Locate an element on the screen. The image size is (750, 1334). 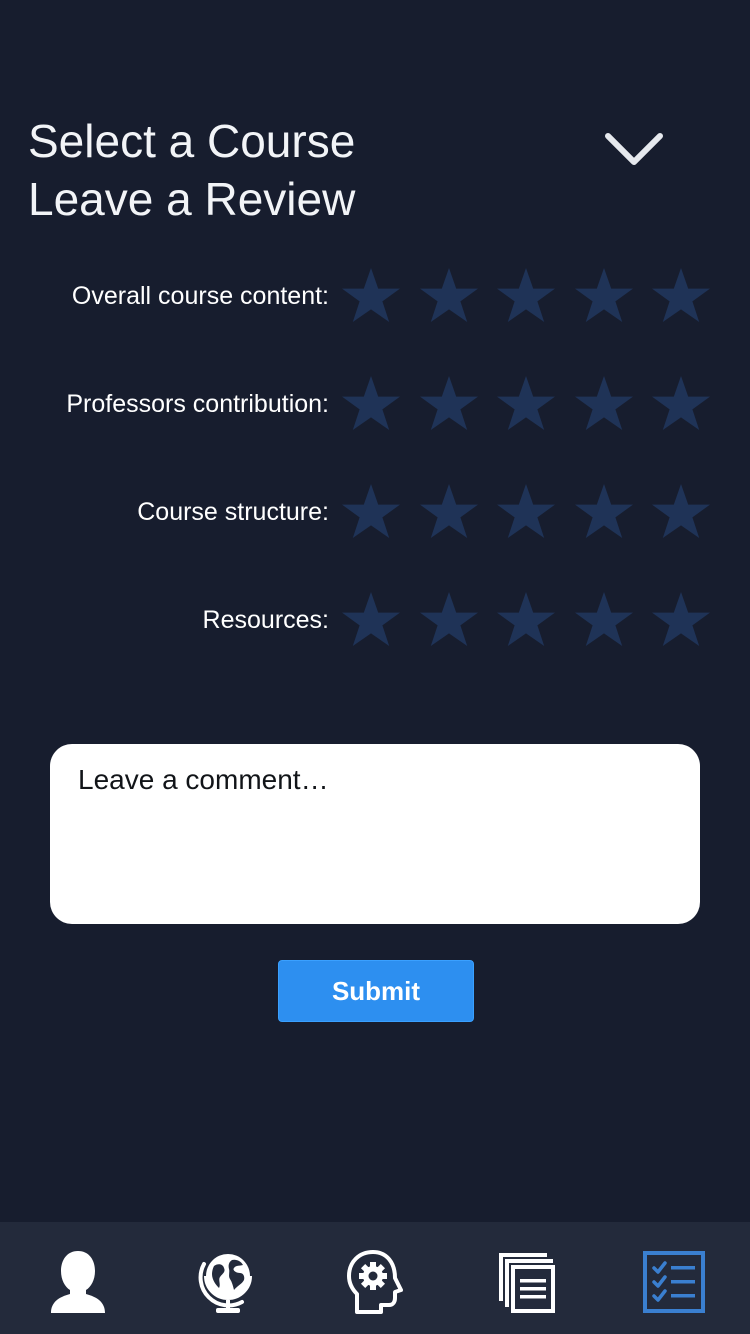
rating-row-professors-contribution: Professors contribution: is located at coordinates (375, 404).